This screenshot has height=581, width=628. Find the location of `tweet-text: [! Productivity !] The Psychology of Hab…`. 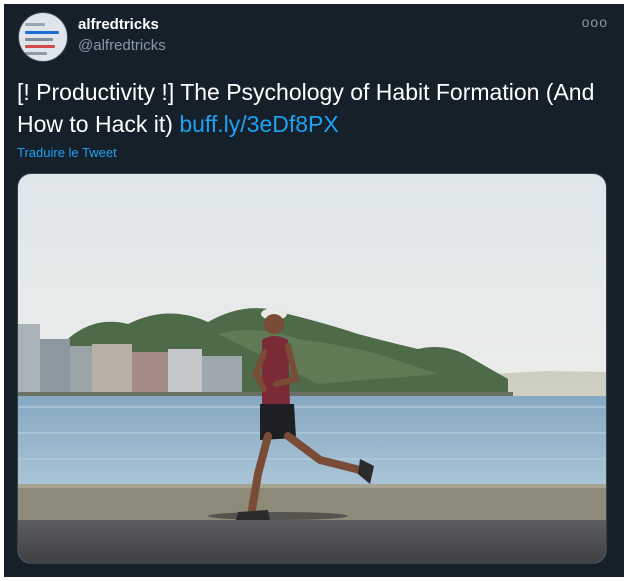

tweet-text: [! Productivity !] The Psychology of Hab… is located at coordinates (307, 108).